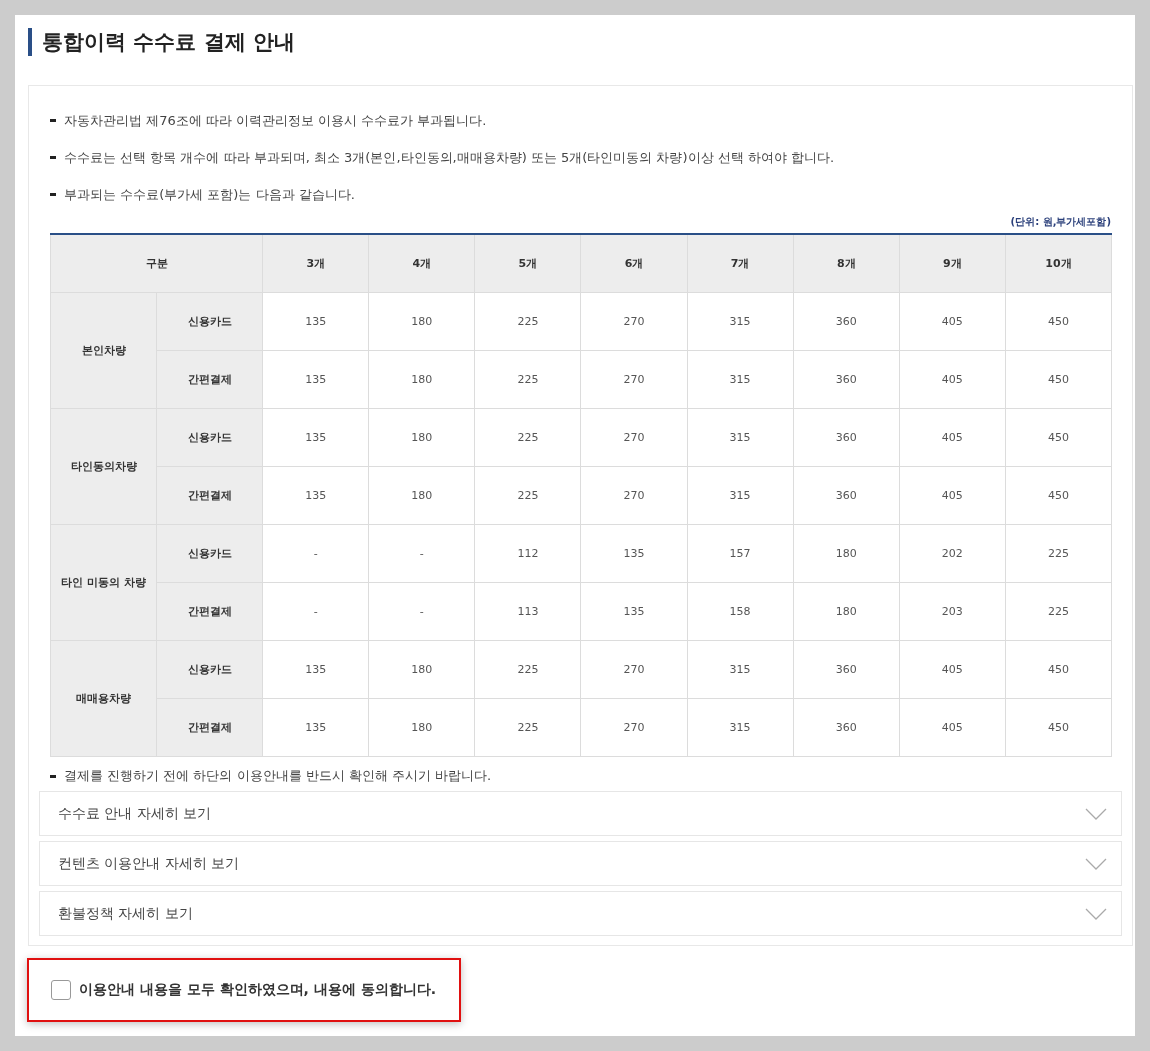 The height and width of the screenshot is (1051, 1150). I want to click on table-cell: 158, so click(740, 611).